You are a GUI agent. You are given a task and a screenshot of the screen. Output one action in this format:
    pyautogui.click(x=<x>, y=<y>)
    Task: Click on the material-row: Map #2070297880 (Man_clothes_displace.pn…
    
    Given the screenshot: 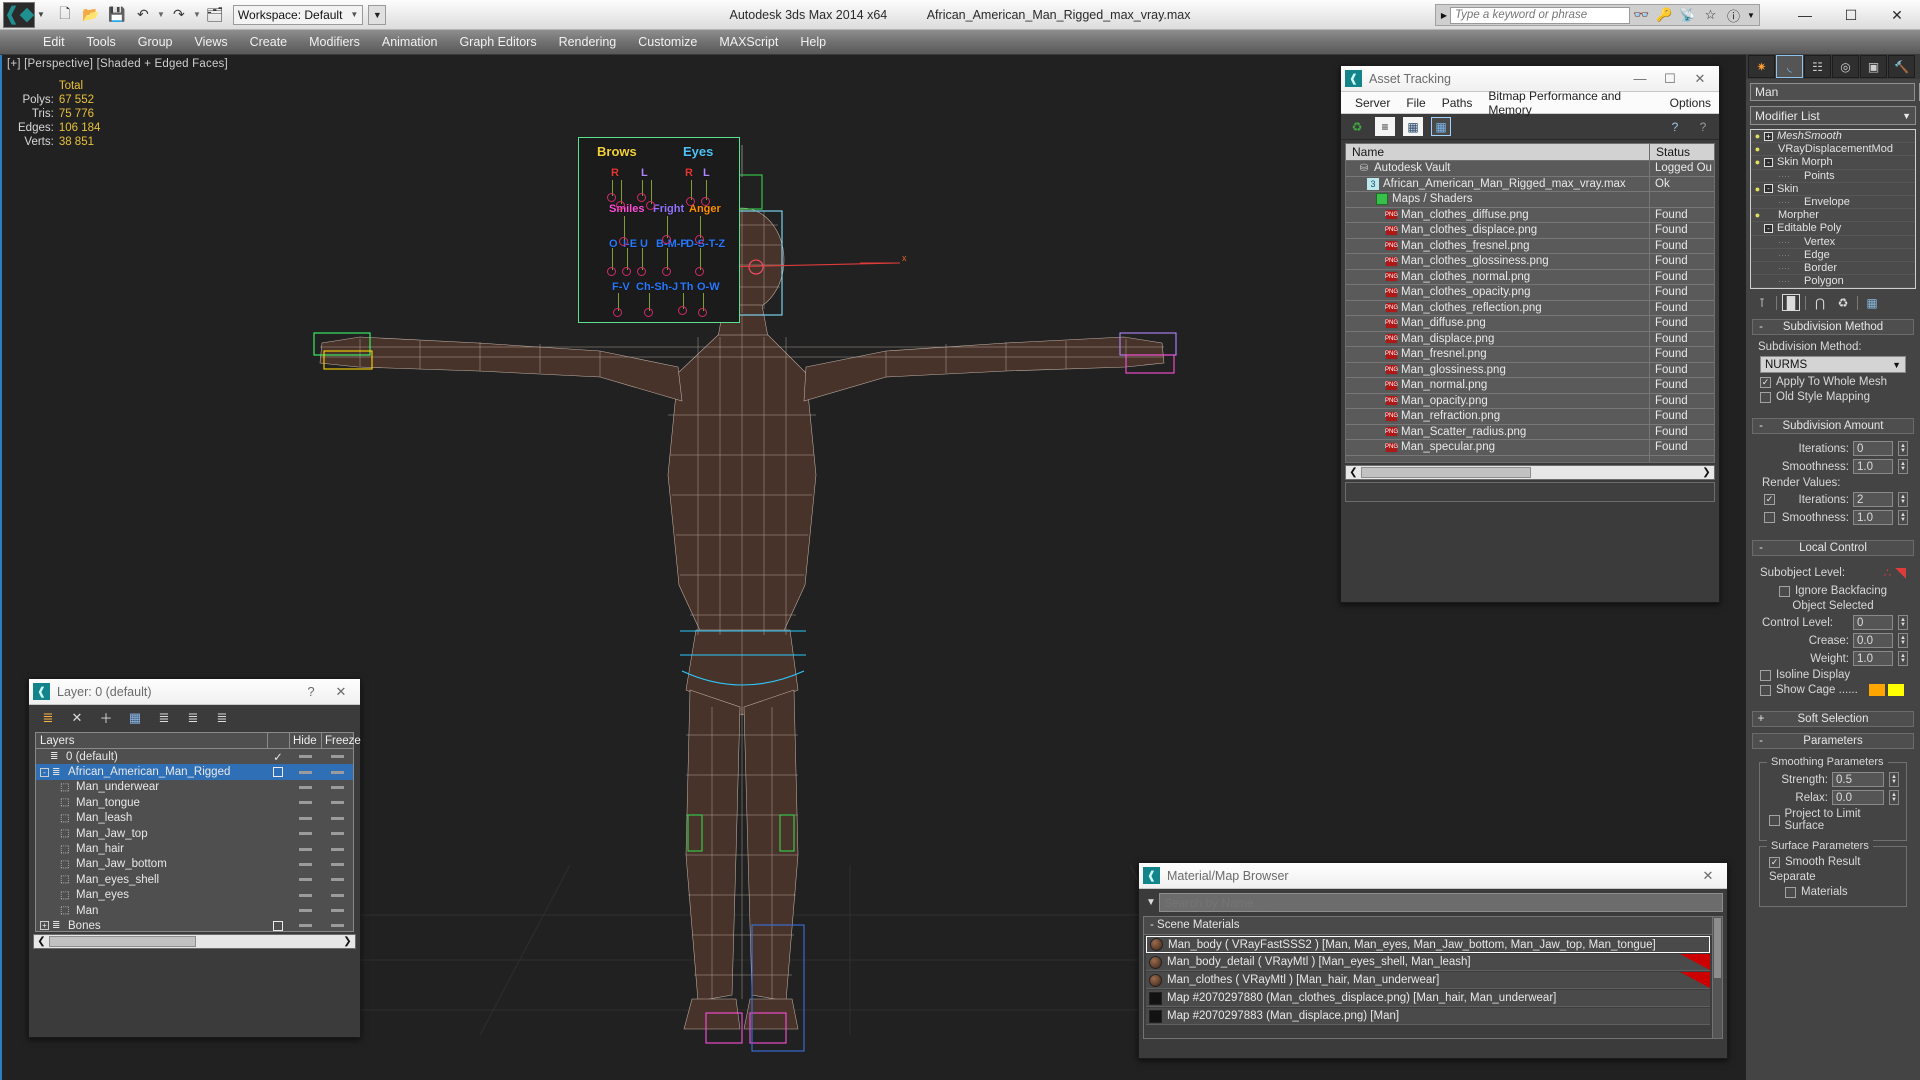 What is the action you would take?
    pyautogui.click(x=1428, y=998)
    